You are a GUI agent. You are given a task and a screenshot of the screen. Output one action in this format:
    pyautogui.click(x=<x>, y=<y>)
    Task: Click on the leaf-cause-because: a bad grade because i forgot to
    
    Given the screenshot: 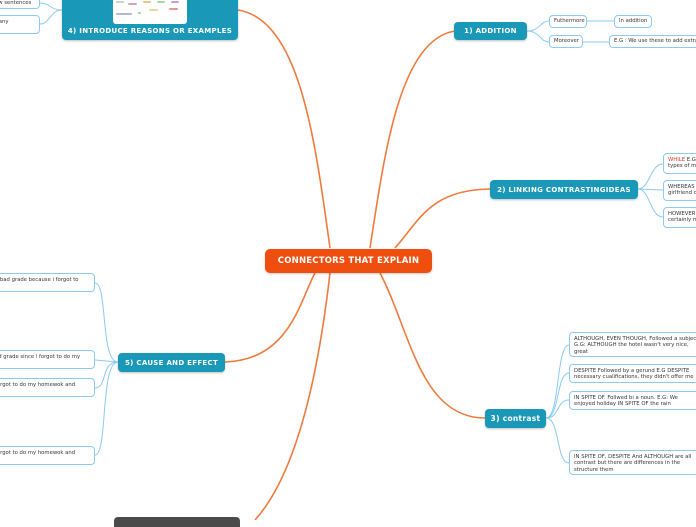 What is the action you would take?
    pyautogui.click(x=47, y=282)
    